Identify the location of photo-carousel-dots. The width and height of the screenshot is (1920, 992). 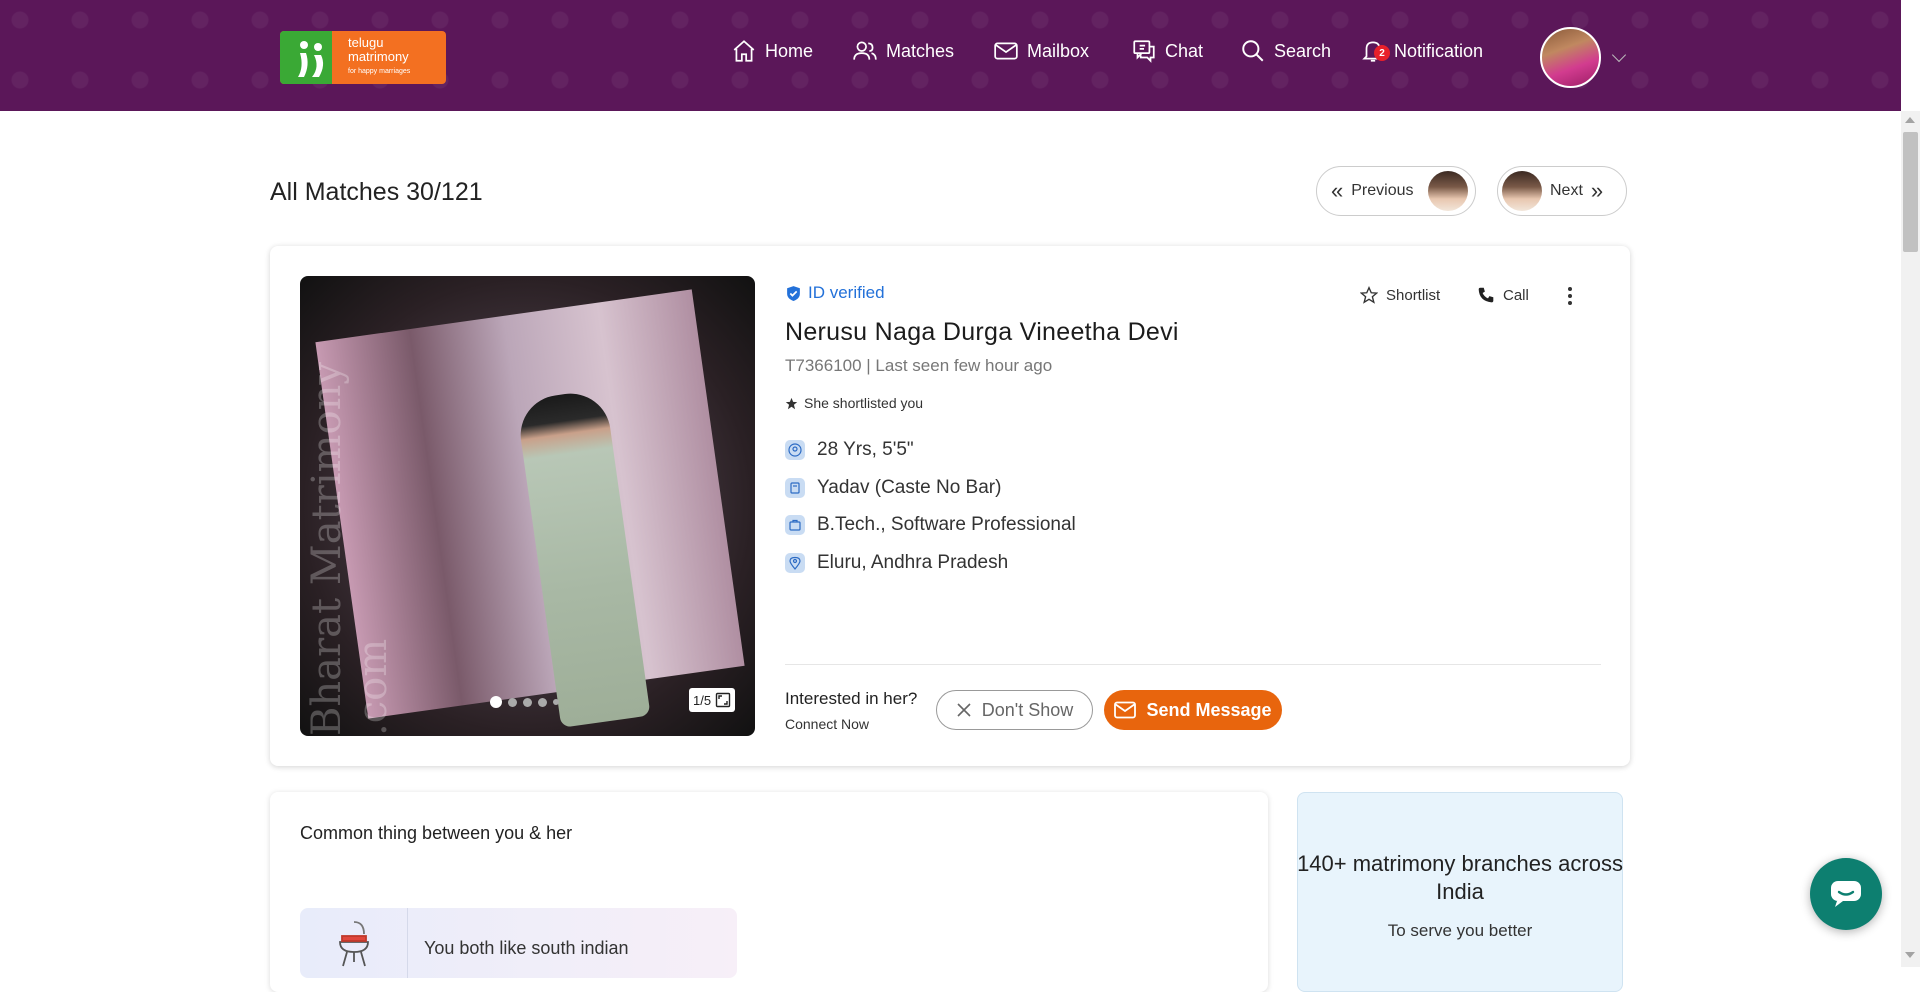
(524, 702).